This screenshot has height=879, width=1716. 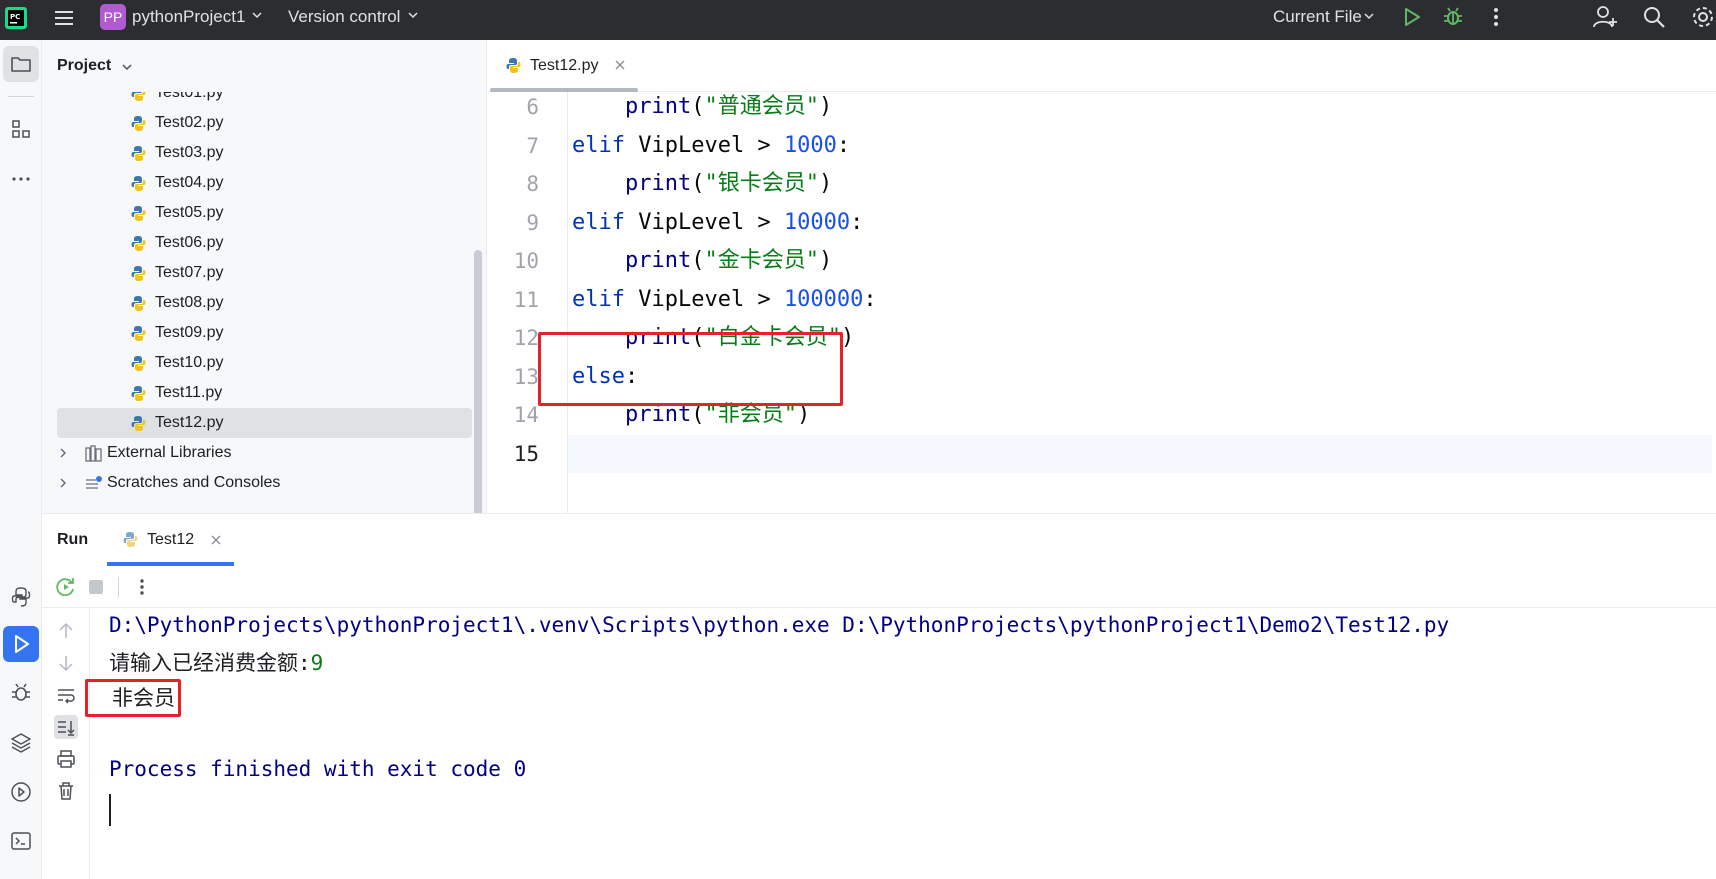 I want to click on code-punct: :, so click(x=870, y=299).